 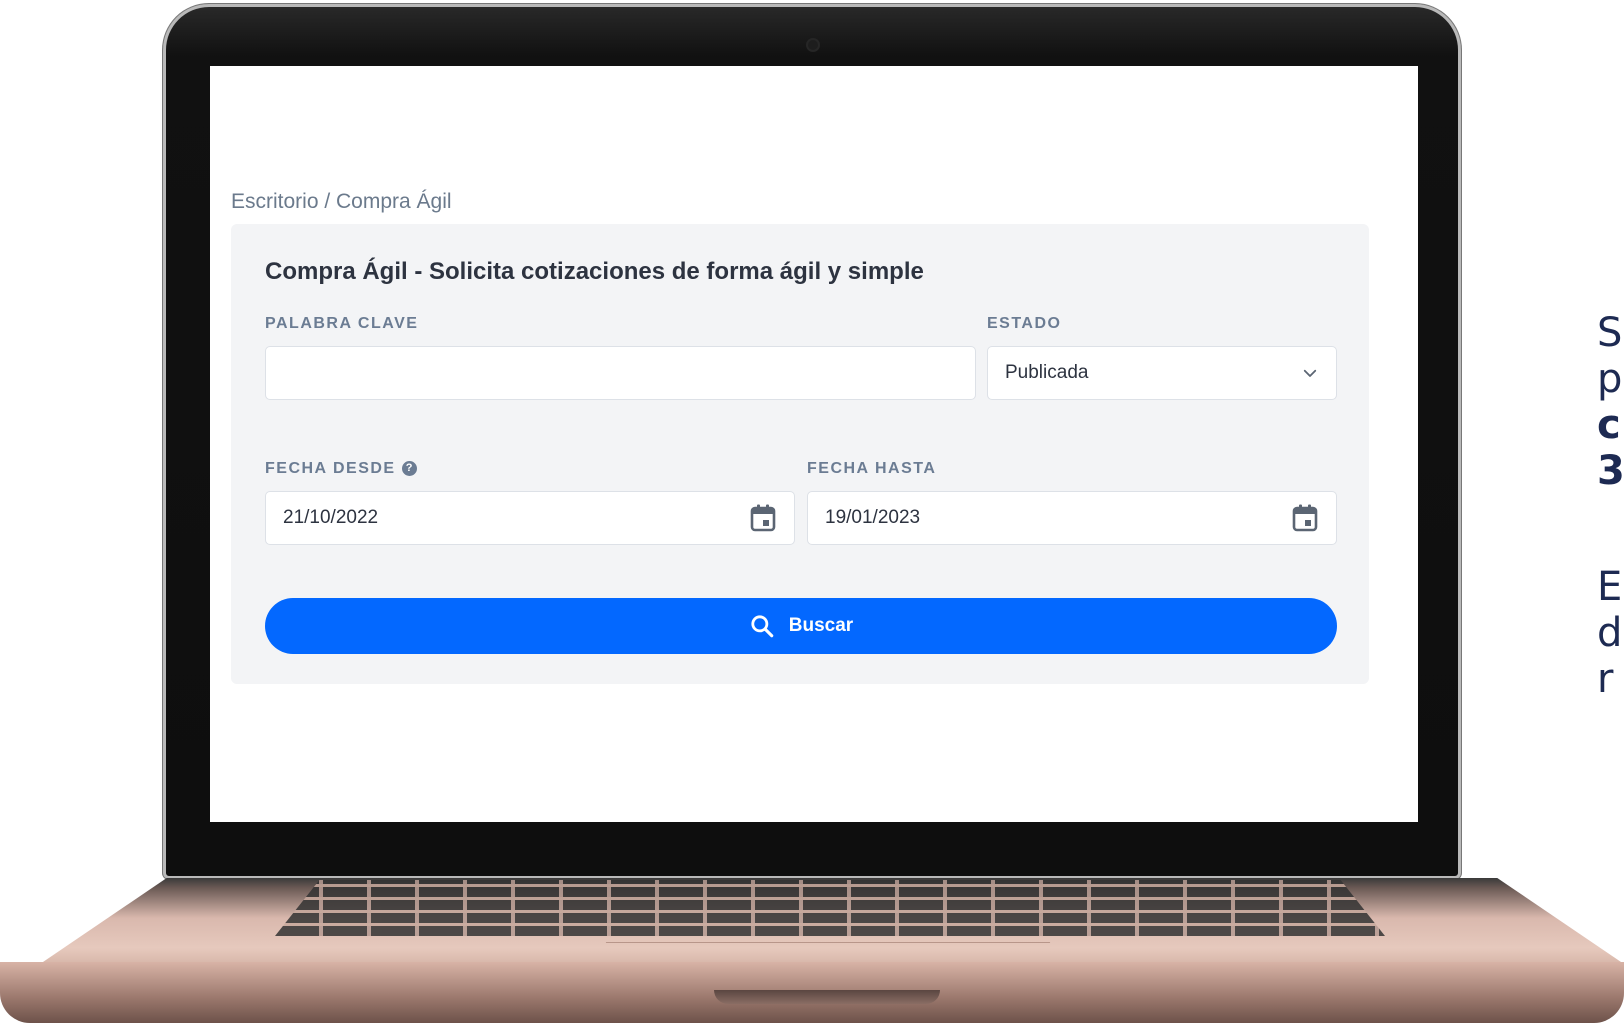 What do you see at coordinates (830, 908) in the screenshot?
I see `laptop-keyboard` at bounding box center [830, 908].